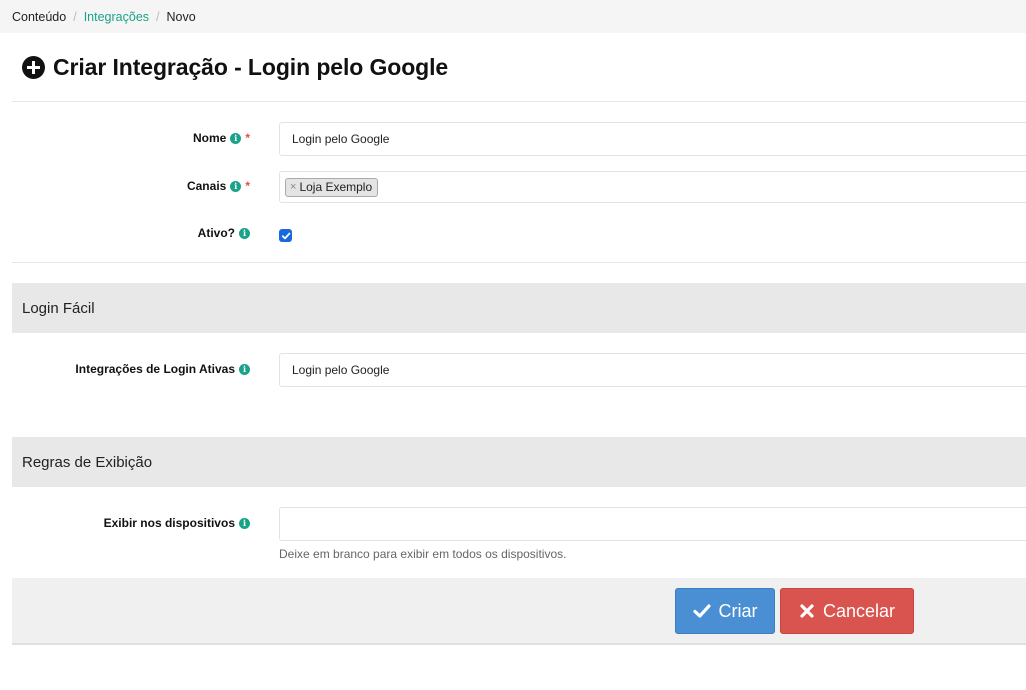 The width and height of the screenshot is (1026, 690). I want to click on ativo-checkbox, so click(285, 235).